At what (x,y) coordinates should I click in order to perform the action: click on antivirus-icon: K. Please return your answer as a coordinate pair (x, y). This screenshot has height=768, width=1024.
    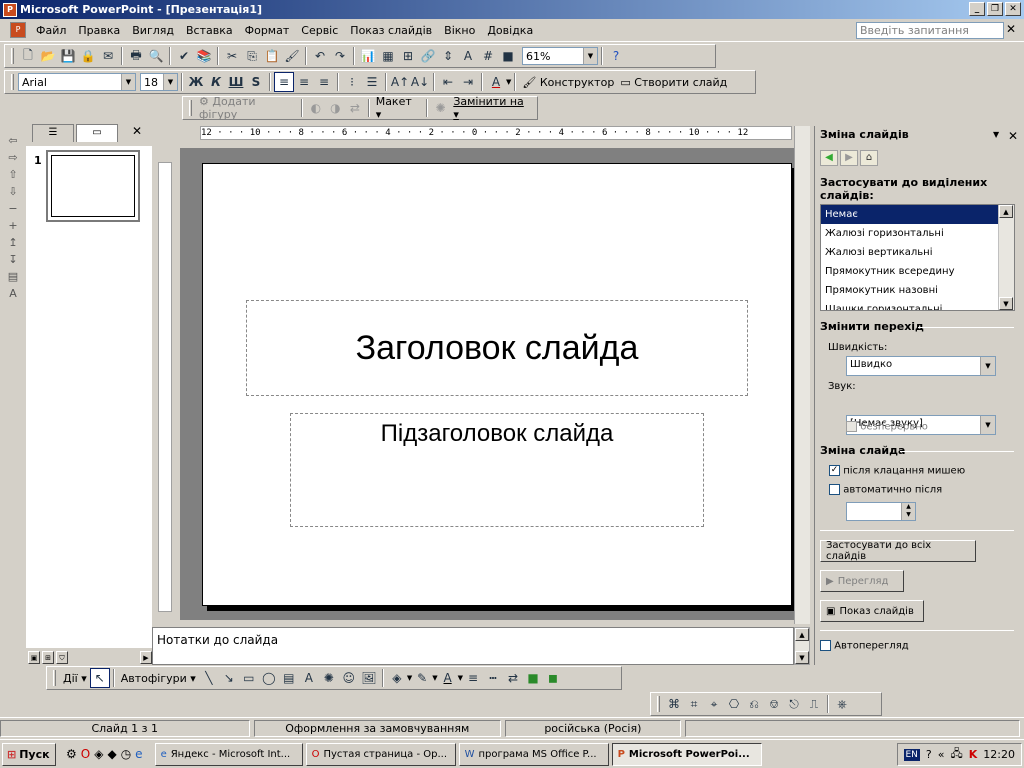
    Looking at the image, I should click on (973, 754).